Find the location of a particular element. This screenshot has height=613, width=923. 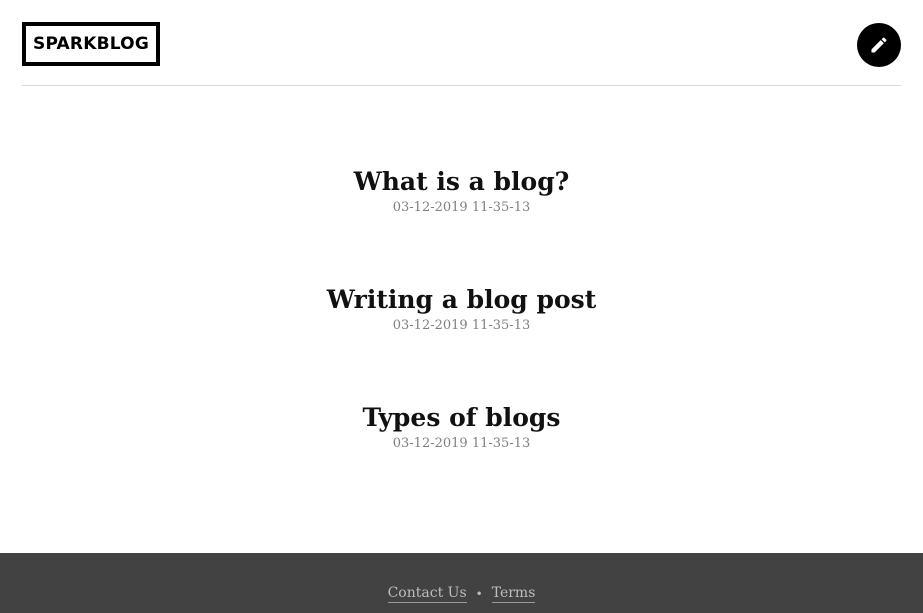

pencil-icon is located at coordinates (879, 45).